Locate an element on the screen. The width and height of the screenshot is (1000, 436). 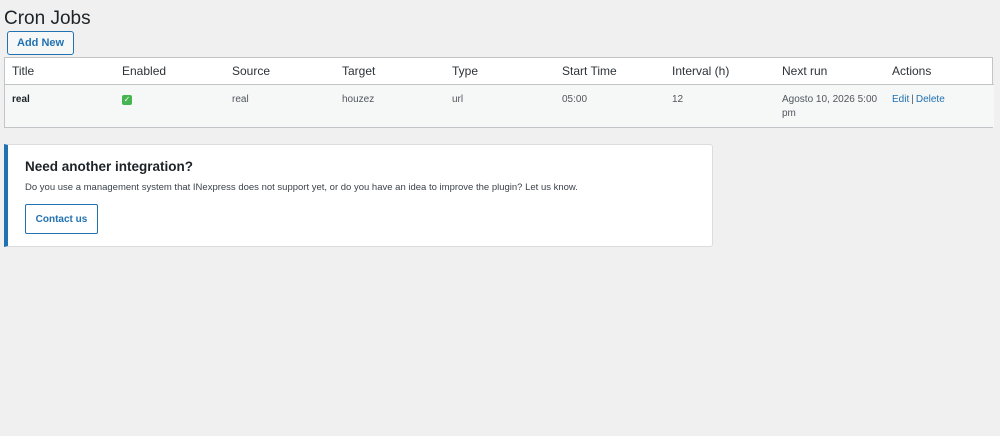
cell-type: url is located at coordinates (500, 105).